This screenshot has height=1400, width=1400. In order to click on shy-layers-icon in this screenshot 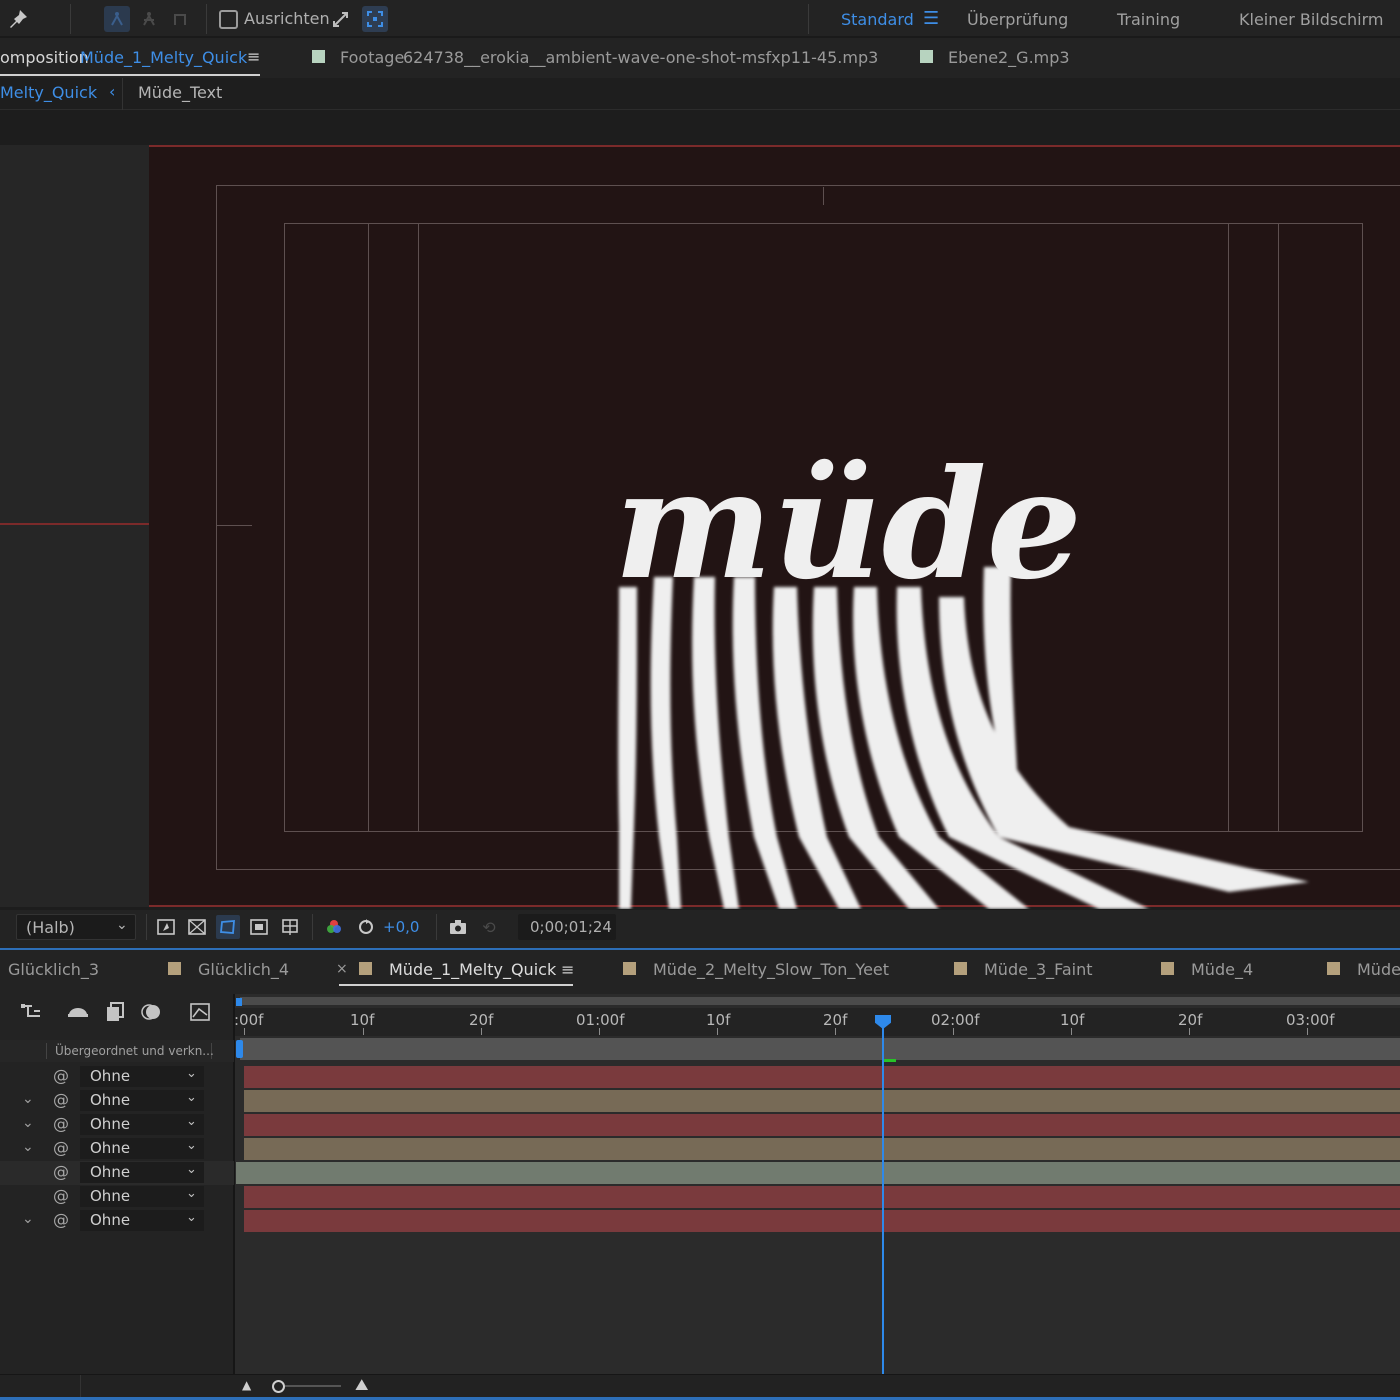, I will do `click(78, 1012)`.